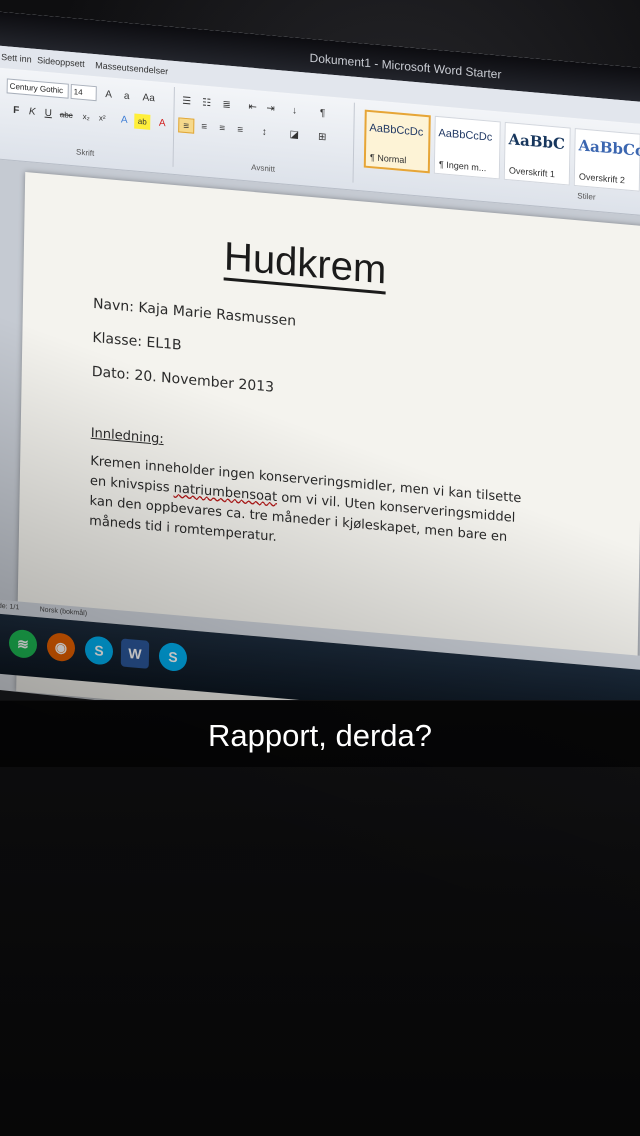 The width and height of the screenshot is (640, 1136). What do you see at coordinates (127, 436) in the screenshot?
I see `intro-heading: Innledning:` at bounding box center [127, 436].